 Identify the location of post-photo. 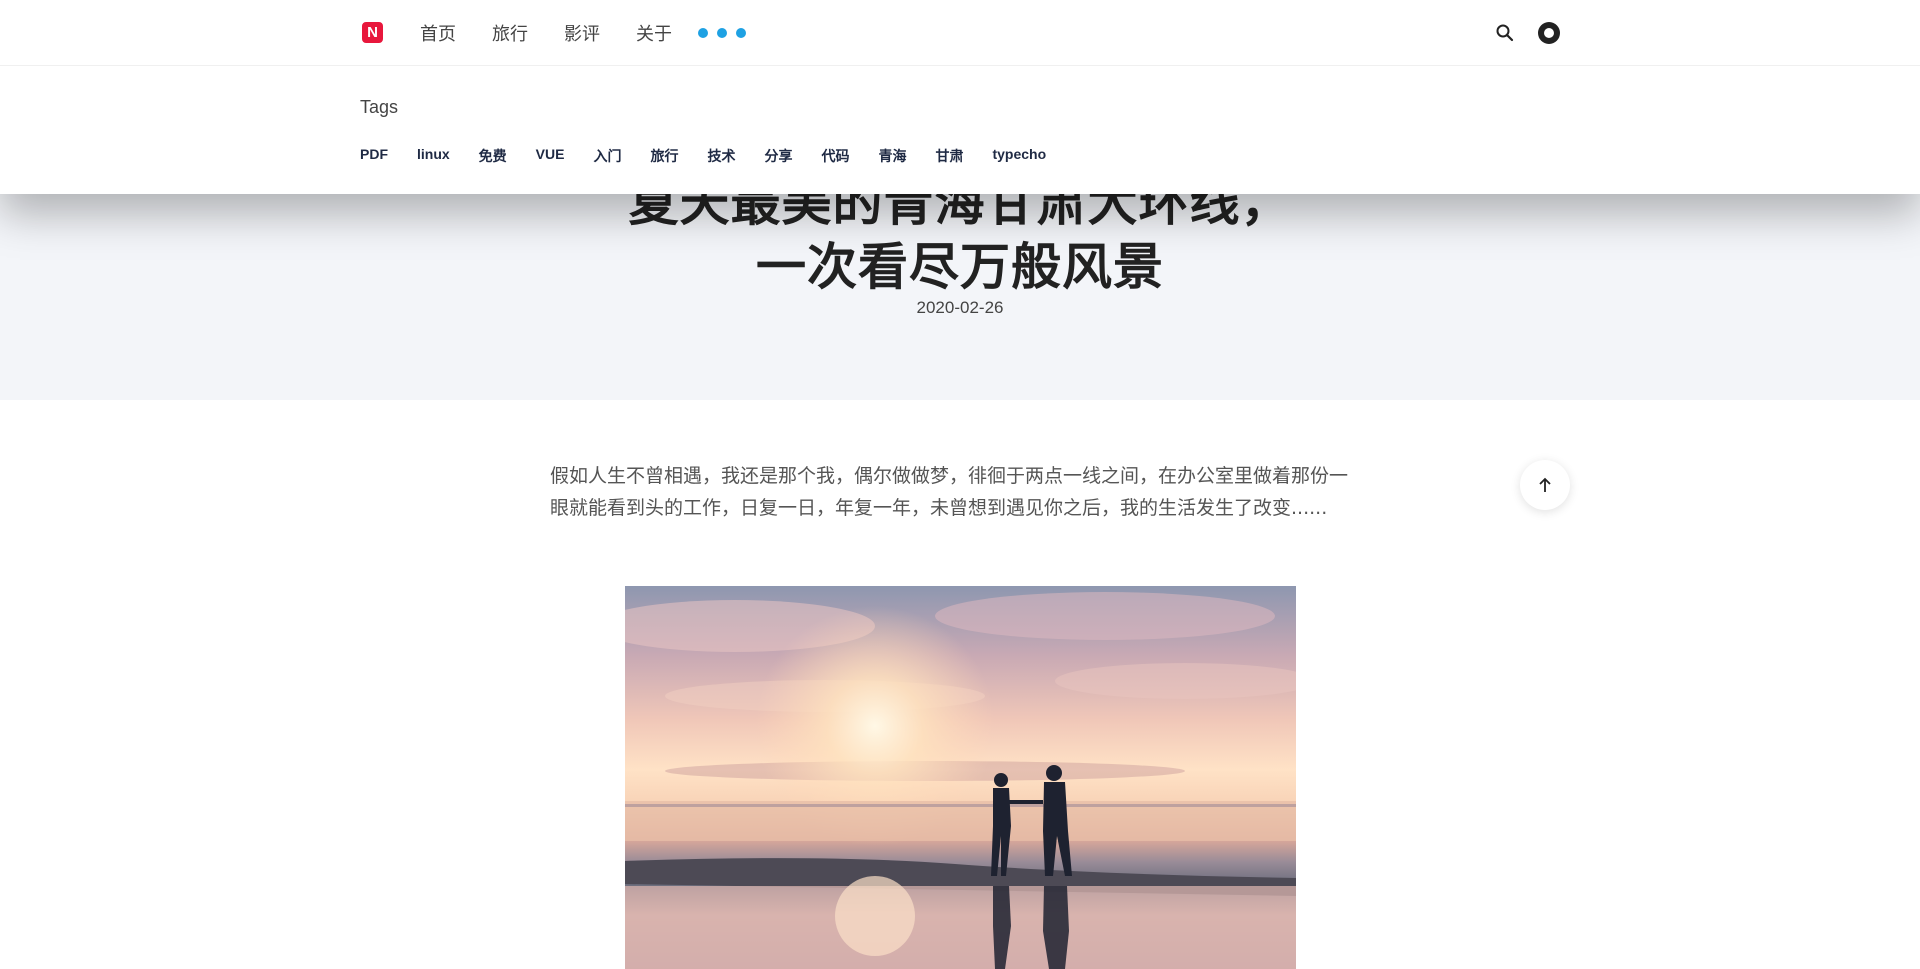
(960, 777).